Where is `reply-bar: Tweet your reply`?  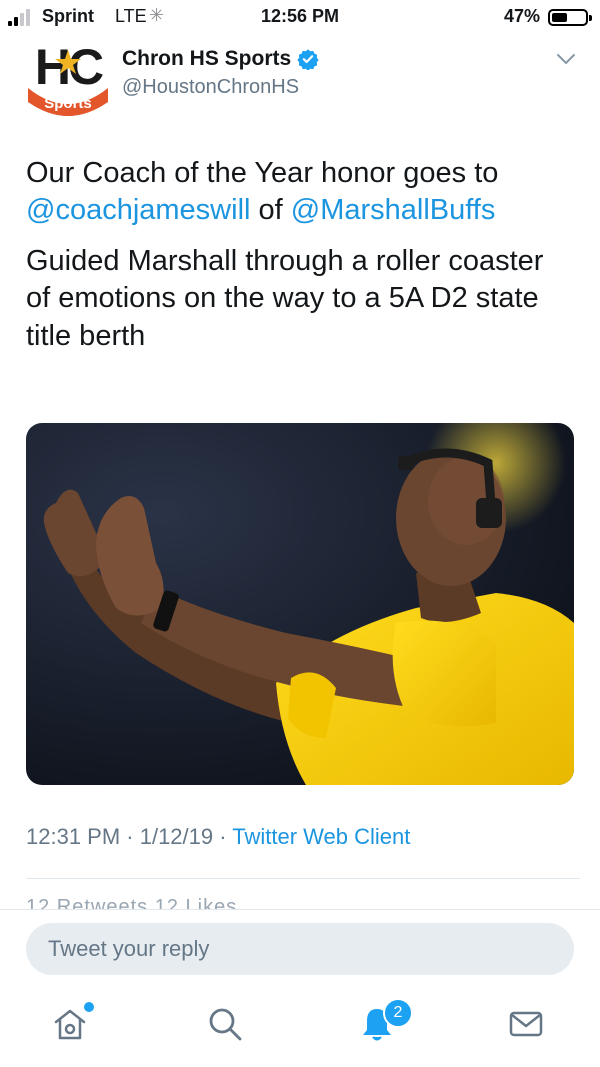 reply-bar: Tweet your reply is located at coordinates (300, 949).